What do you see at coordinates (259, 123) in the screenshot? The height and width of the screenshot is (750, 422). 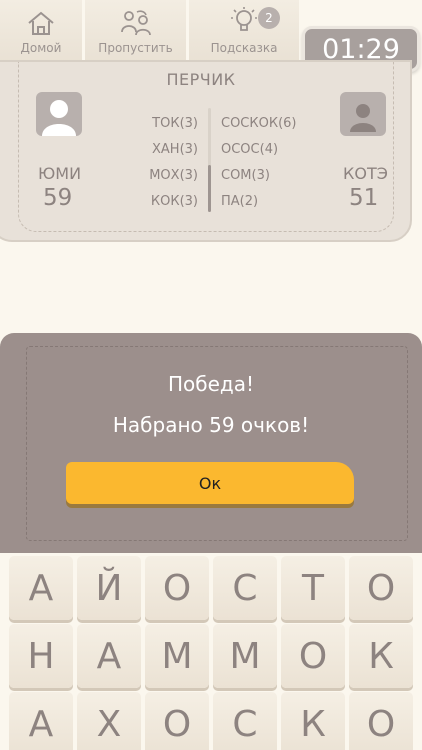 I see `list-item: СОСКОК(6)` at bounding box center [259, 123].